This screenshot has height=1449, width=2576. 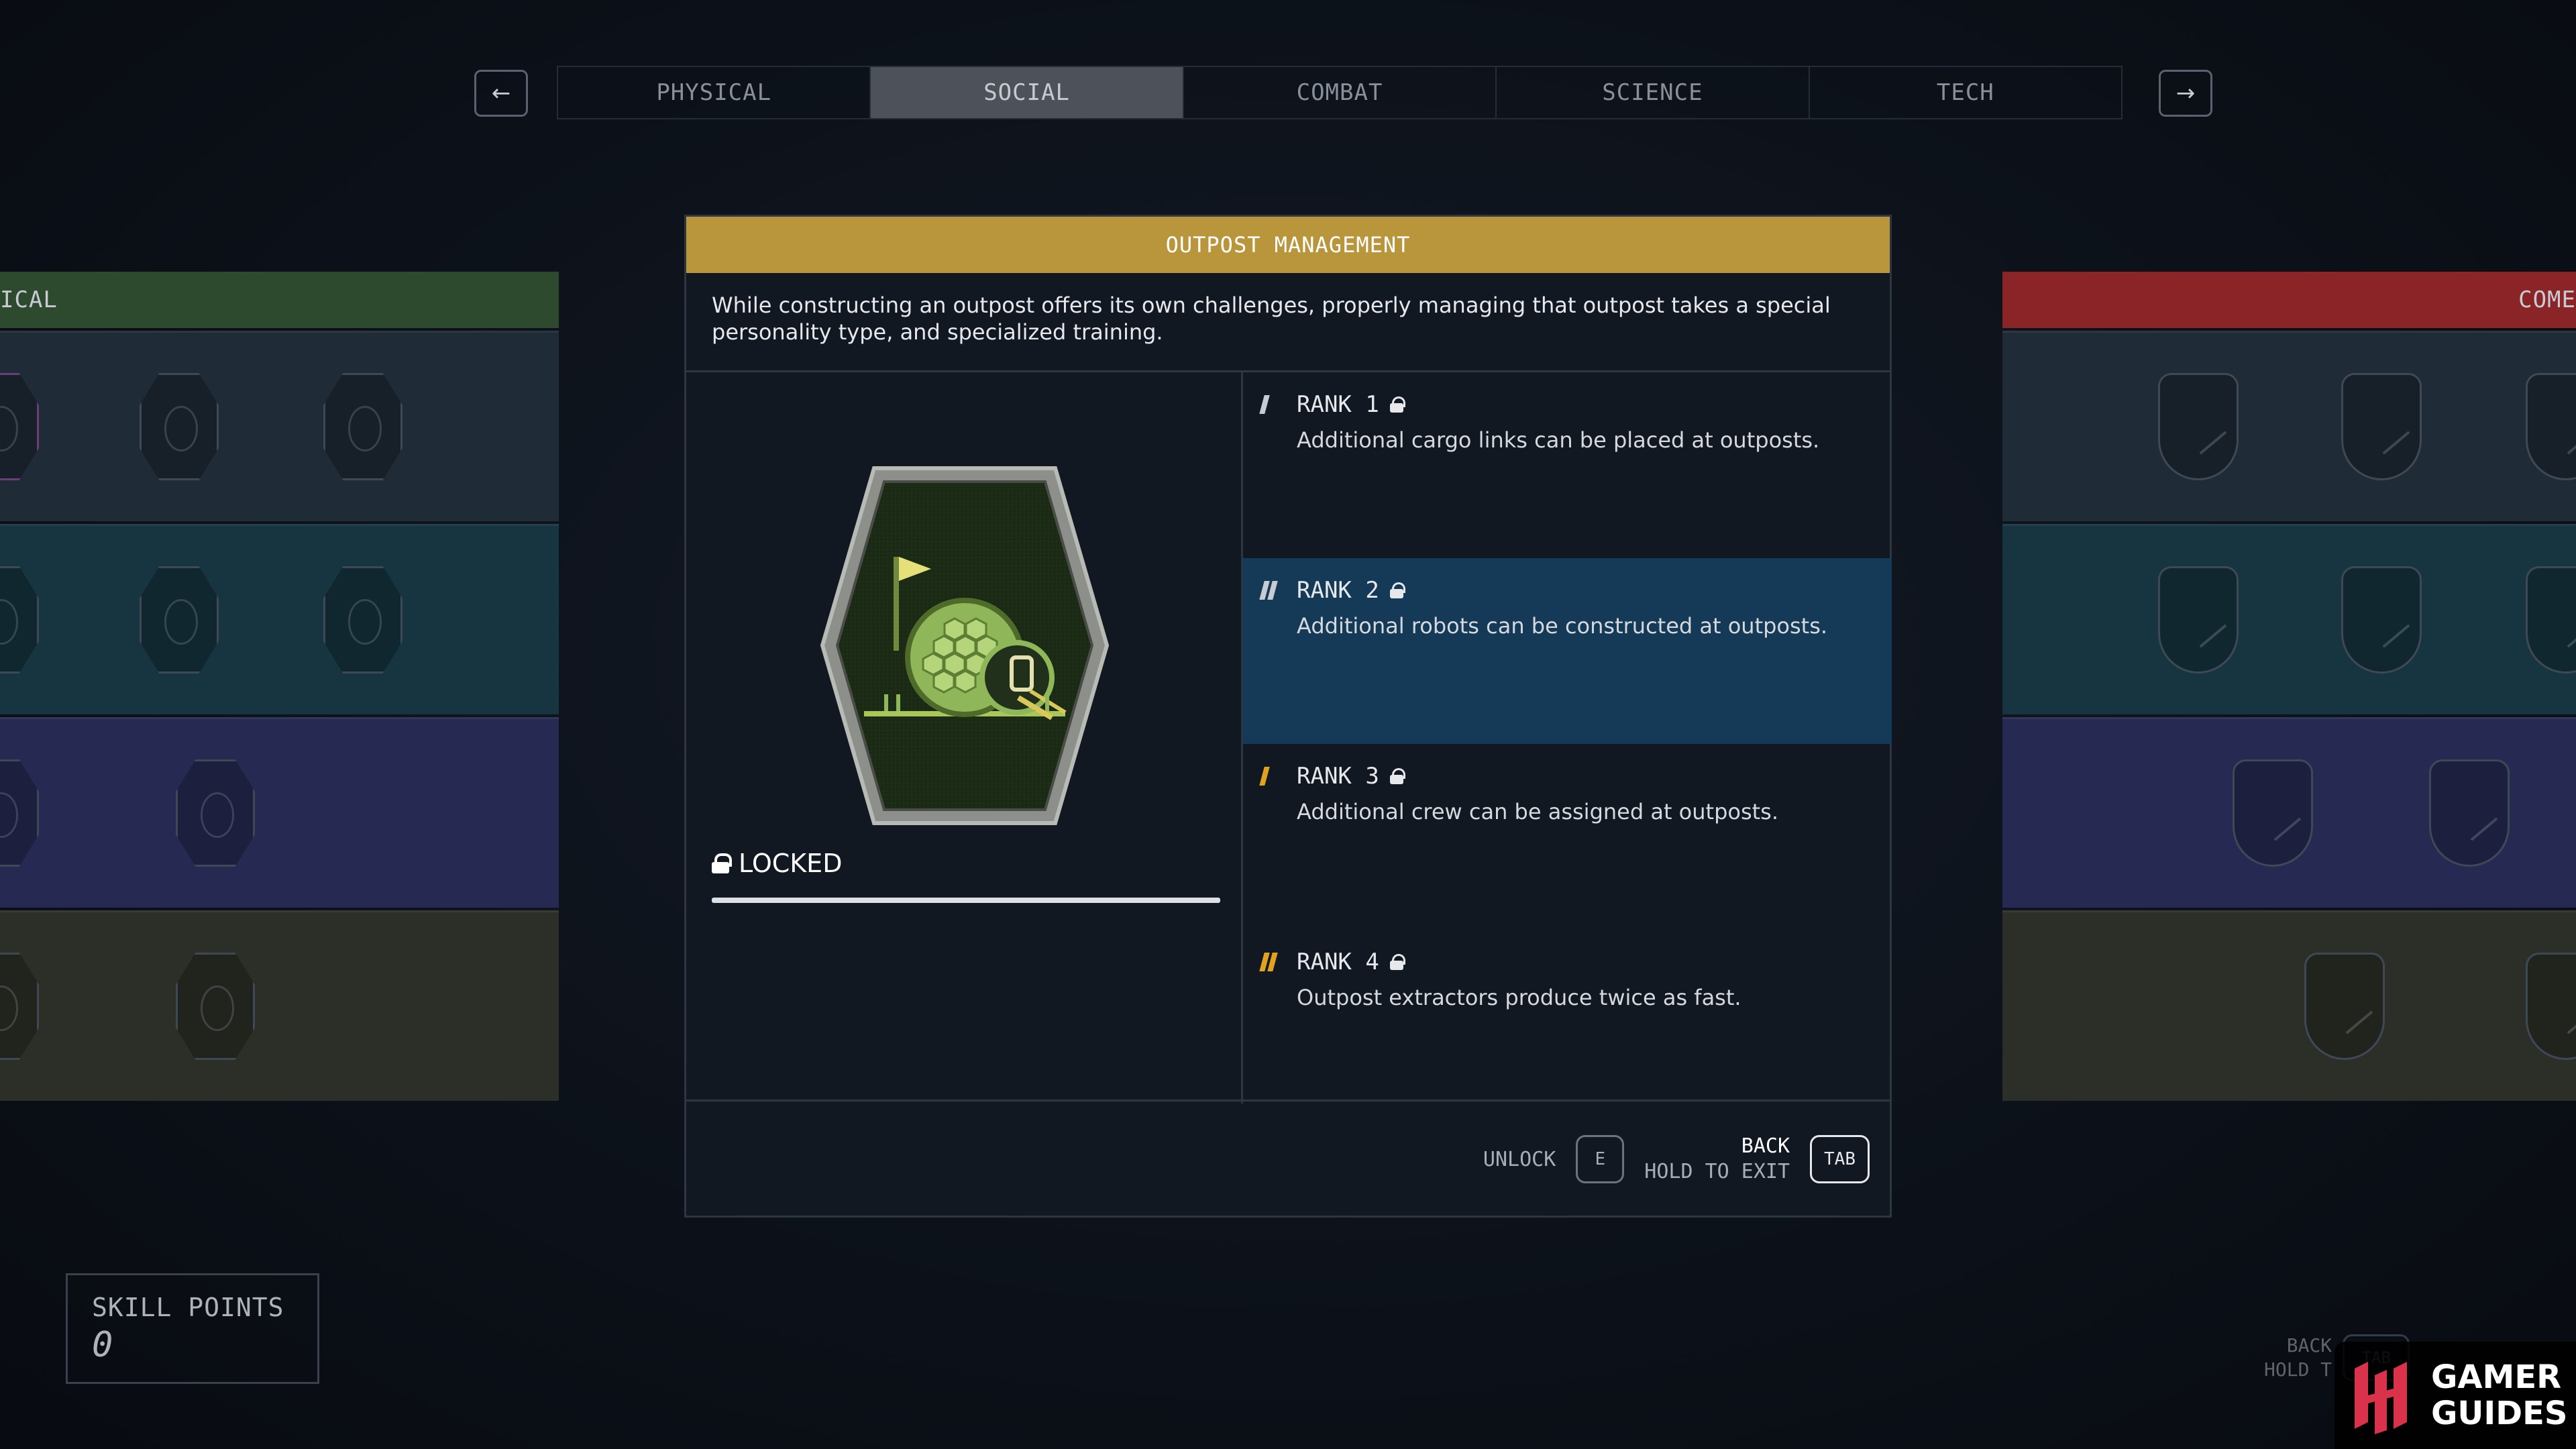 I want to click on progress-fill, so click(x=966, y=900).